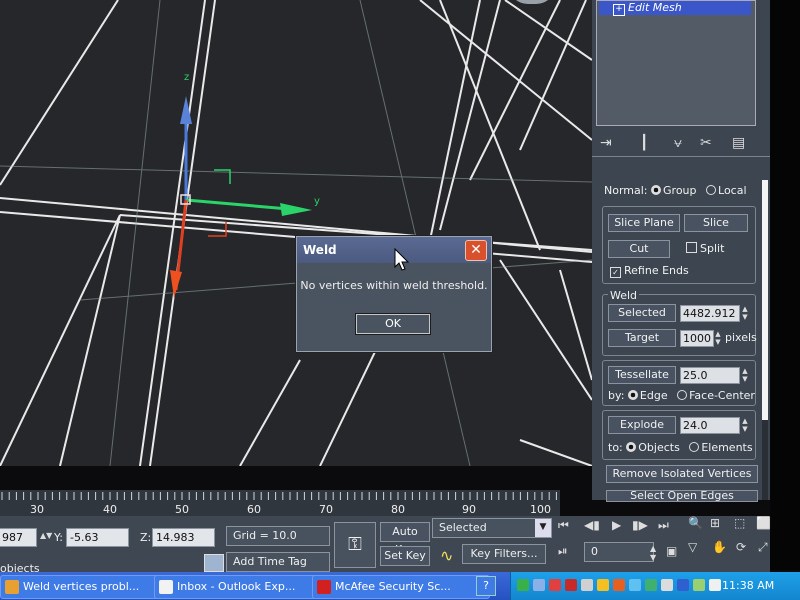  I want to click on current-frame-field: 0, so click(619, 552).